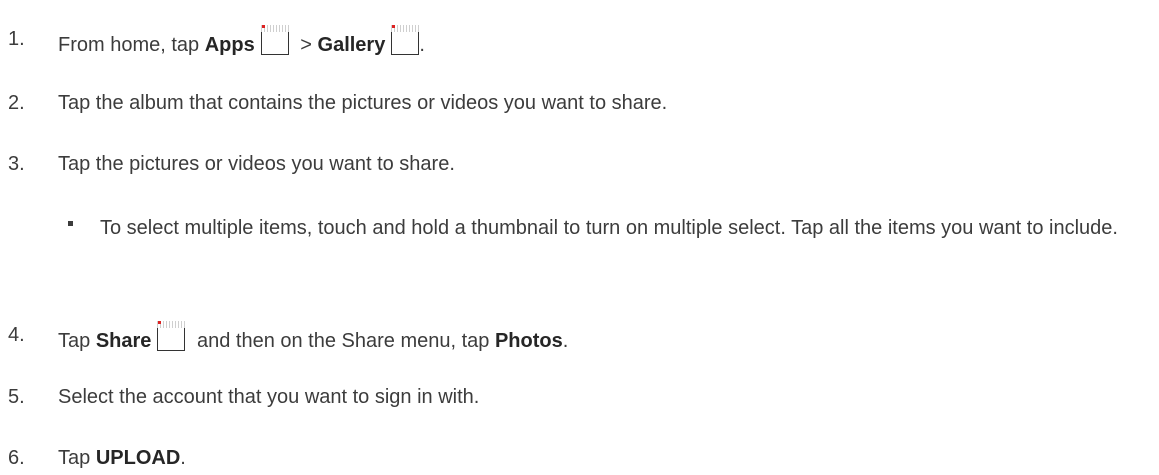  I want to click on step-number: 4., so click(16, 335).